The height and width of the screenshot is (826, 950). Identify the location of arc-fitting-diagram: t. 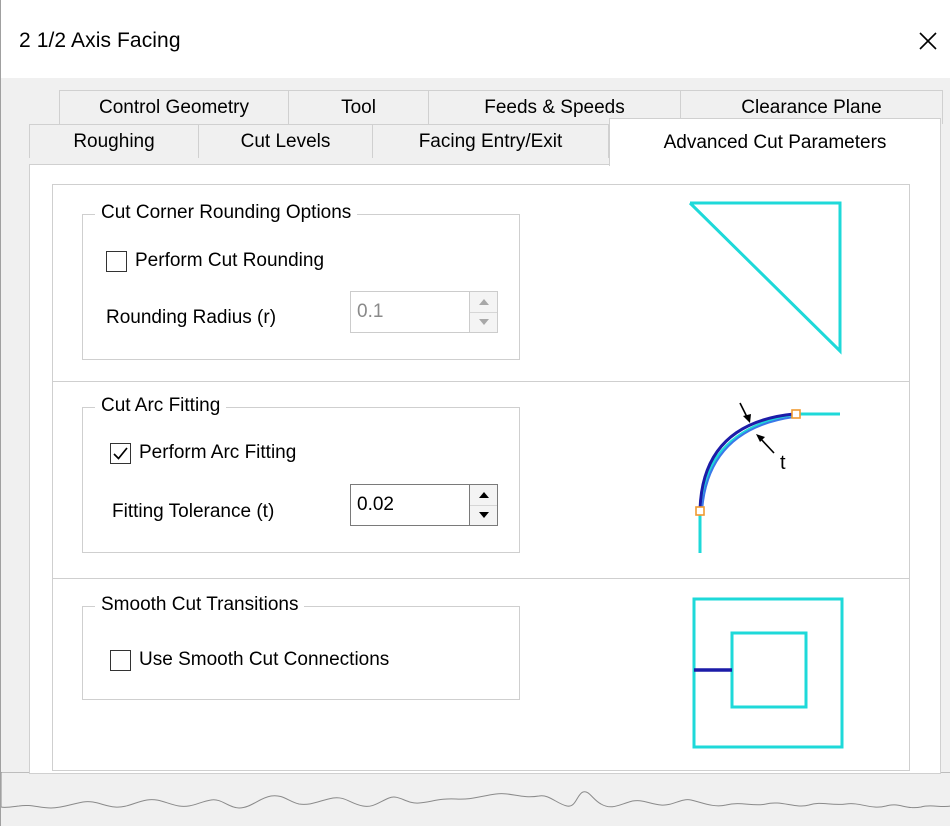
(767, 477).